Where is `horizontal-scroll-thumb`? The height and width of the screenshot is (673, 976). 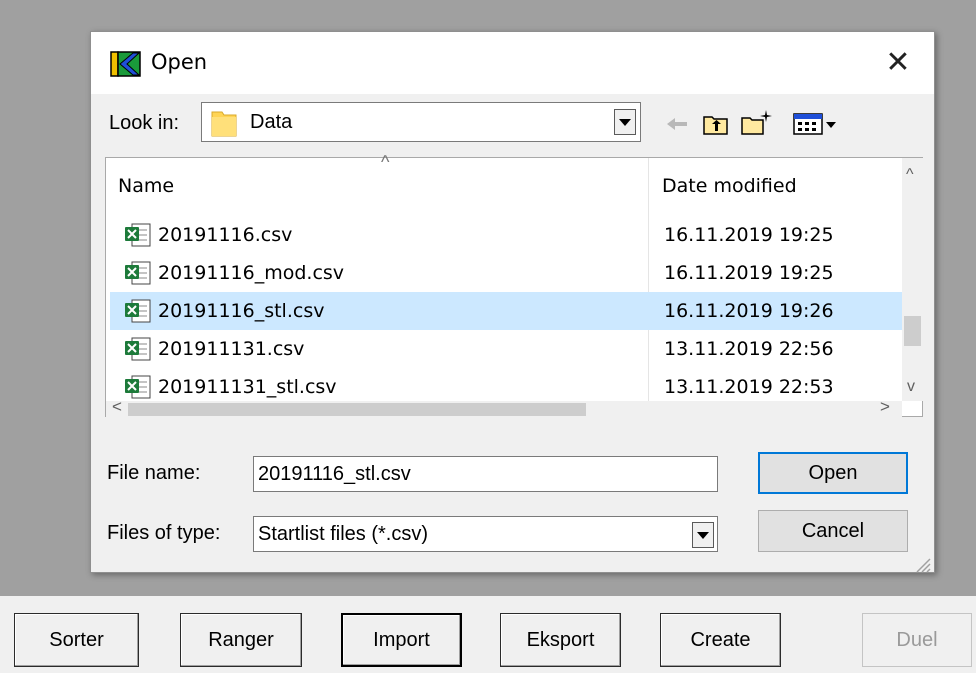
horizontal-scroll-thumb is located at coordinates (357, 409).